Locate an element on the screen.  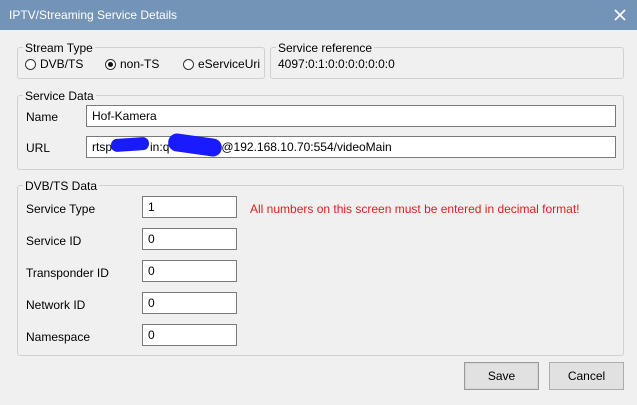
url-prefix: rtsp is located at coordinates (102, 147).